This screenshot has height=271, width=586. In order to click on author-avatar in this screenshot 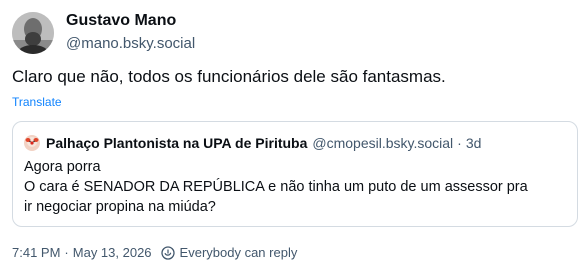, I will do `click(33, 32)`.